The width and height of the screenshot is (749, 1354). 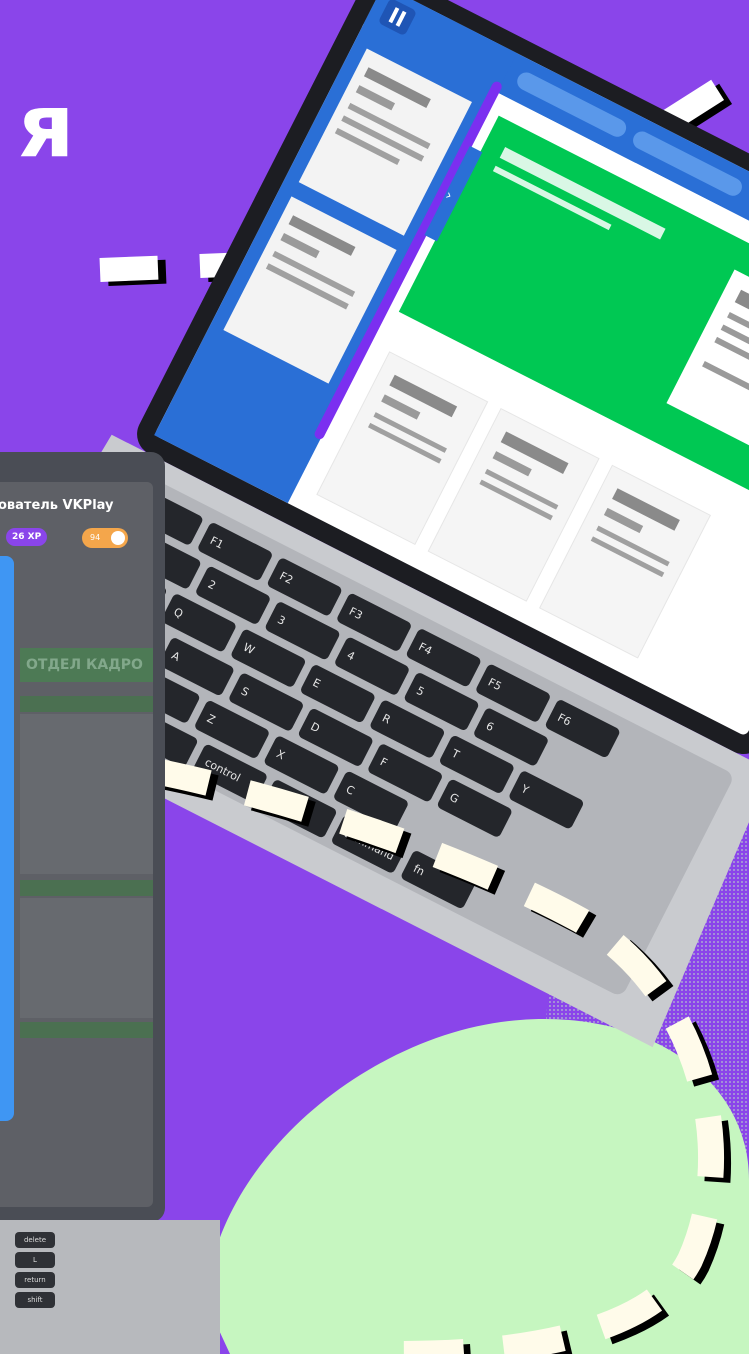 What do you see at coordinates (118, 538) in the screenshot?
I see `toggle-knob` at bounding box center [118, 538].